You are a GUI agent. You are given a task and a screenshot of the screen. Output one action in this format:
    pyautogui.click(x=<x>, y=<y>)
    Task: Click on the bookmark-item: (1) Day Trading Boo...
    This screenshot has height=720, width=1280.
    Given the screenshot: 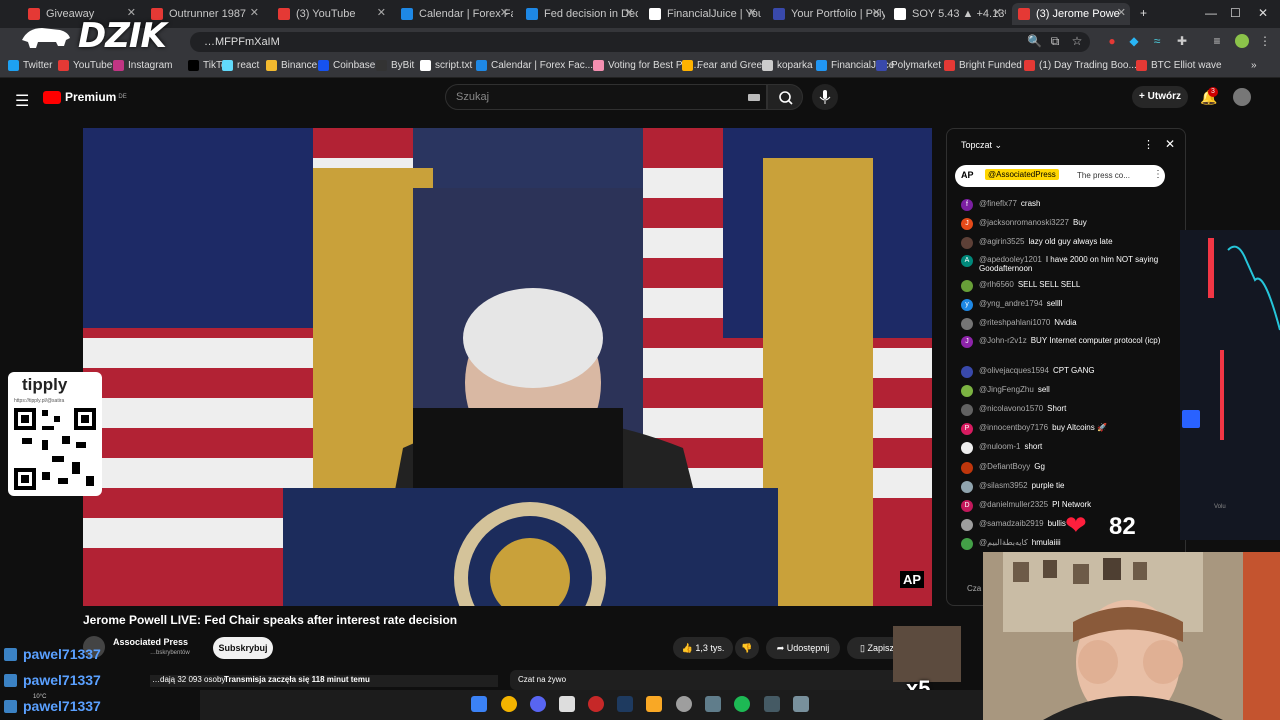 What is the action you would take?
    pyautogui.click(x=1080, y=65)
    